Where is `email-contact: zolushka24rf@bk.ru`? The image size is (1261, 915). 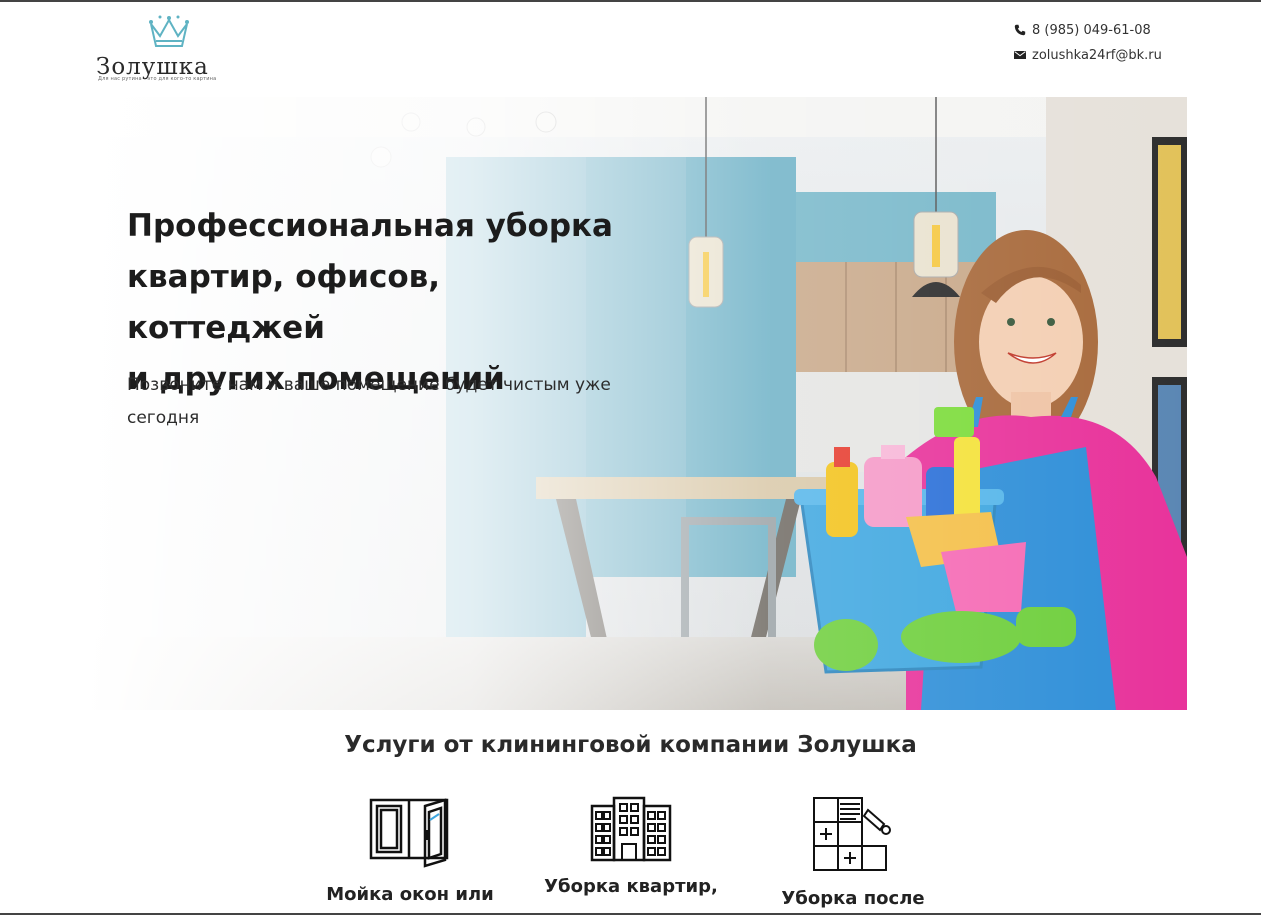 email-contact: zolushka24rf@bk.ru is located at coordinates (1088, 55).